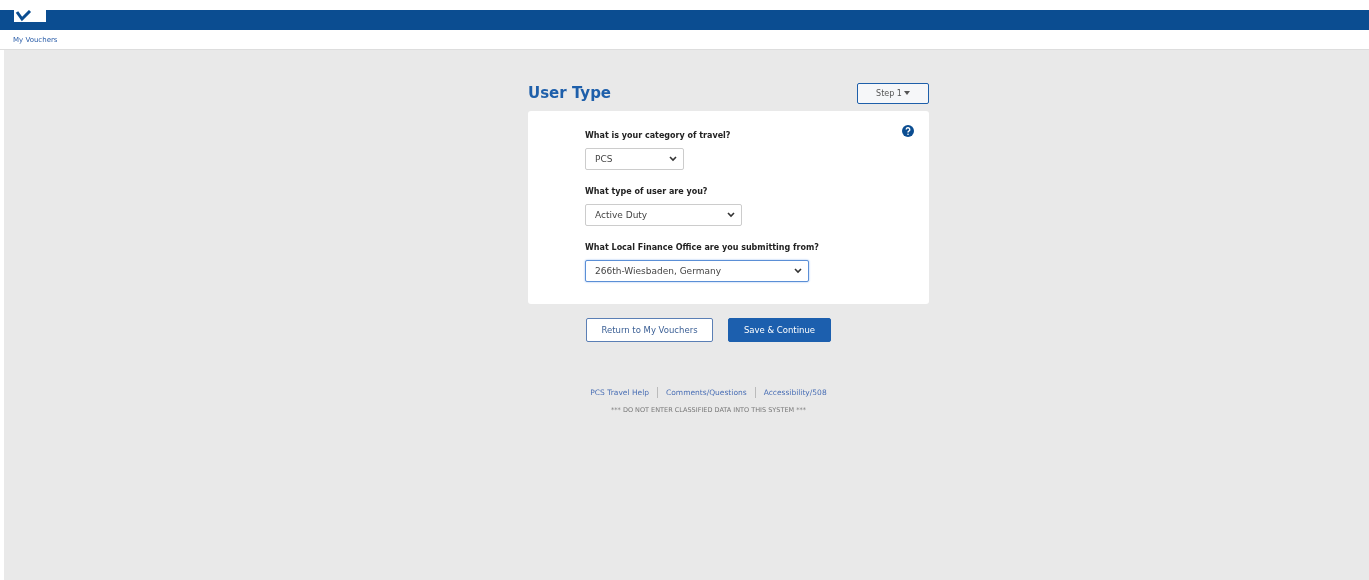 This screenshot has width=1369, height=580. I want to click on select-field: Active Duty, so click(663, 215).